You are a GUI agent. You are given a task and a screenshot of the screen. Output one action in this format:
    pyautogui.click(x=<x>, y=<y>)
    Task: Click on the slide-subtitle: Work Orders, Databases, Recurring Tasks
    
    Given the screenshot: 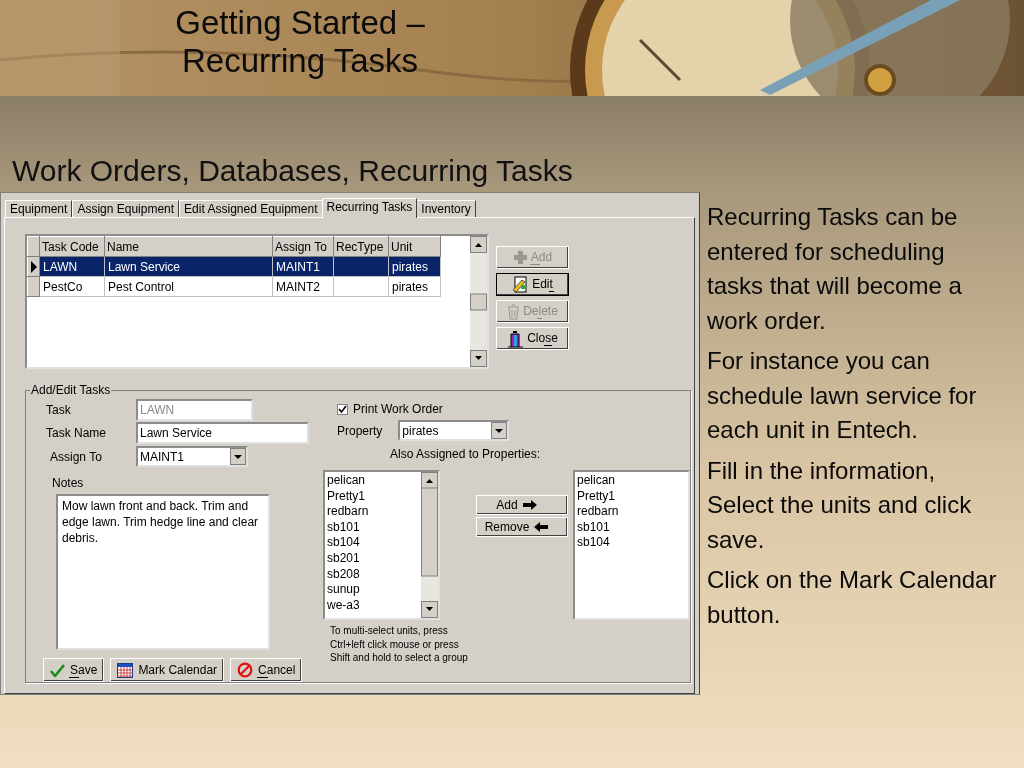 What is the action you would take?
    pyautogui.click(x=293, y=171)
    